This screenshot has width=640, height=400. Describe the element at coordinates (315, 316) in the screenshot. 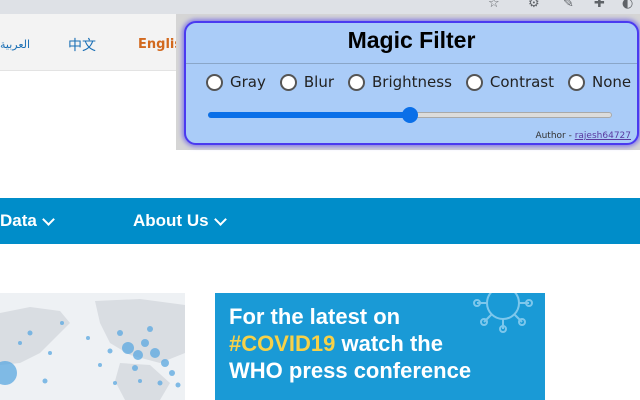

I see `banner-line-1: For the latest on` at that location.